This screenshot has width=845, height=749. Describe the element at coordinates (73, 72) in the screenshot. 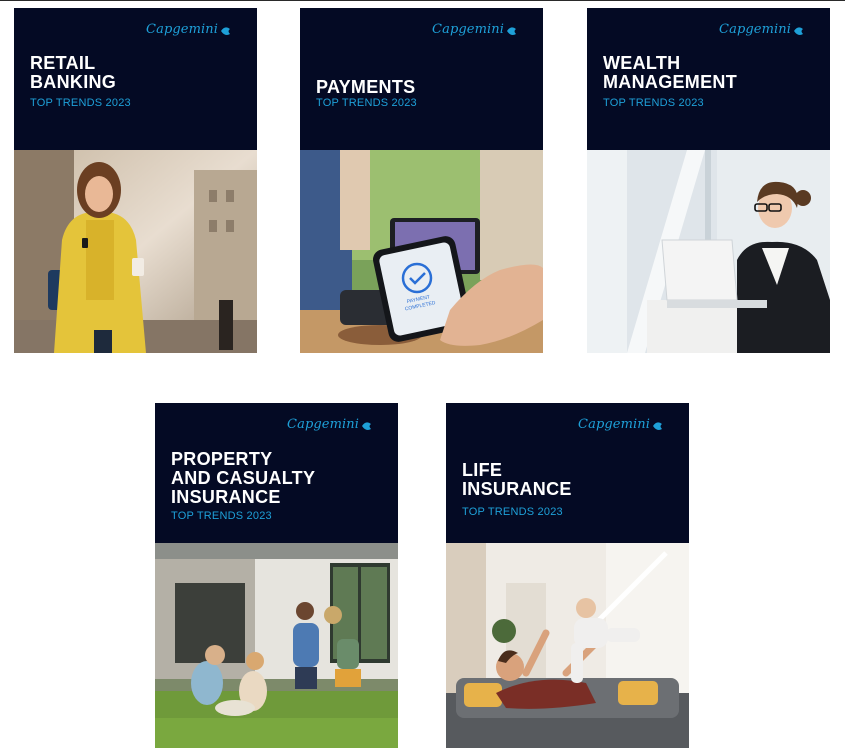

I see `cover-title: RETAIL BANKING` at that location.